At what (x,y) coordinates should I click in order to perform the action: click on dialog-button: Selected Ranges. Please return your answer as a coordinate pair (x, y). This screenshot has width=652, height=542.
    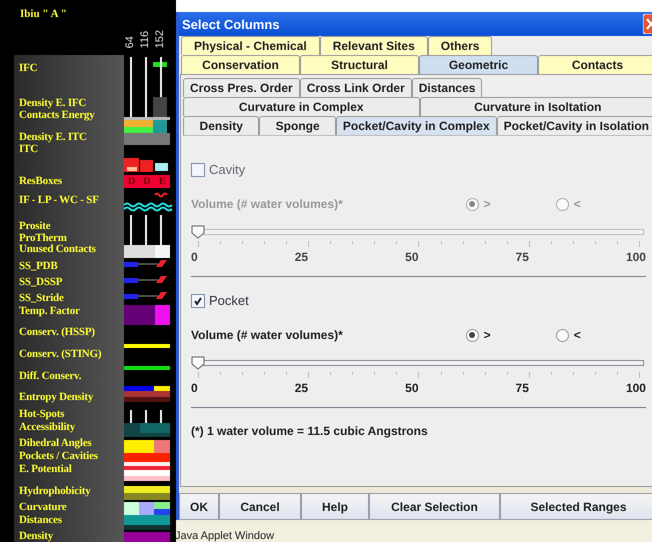
    Looking at the image, I should click on (576, 506).